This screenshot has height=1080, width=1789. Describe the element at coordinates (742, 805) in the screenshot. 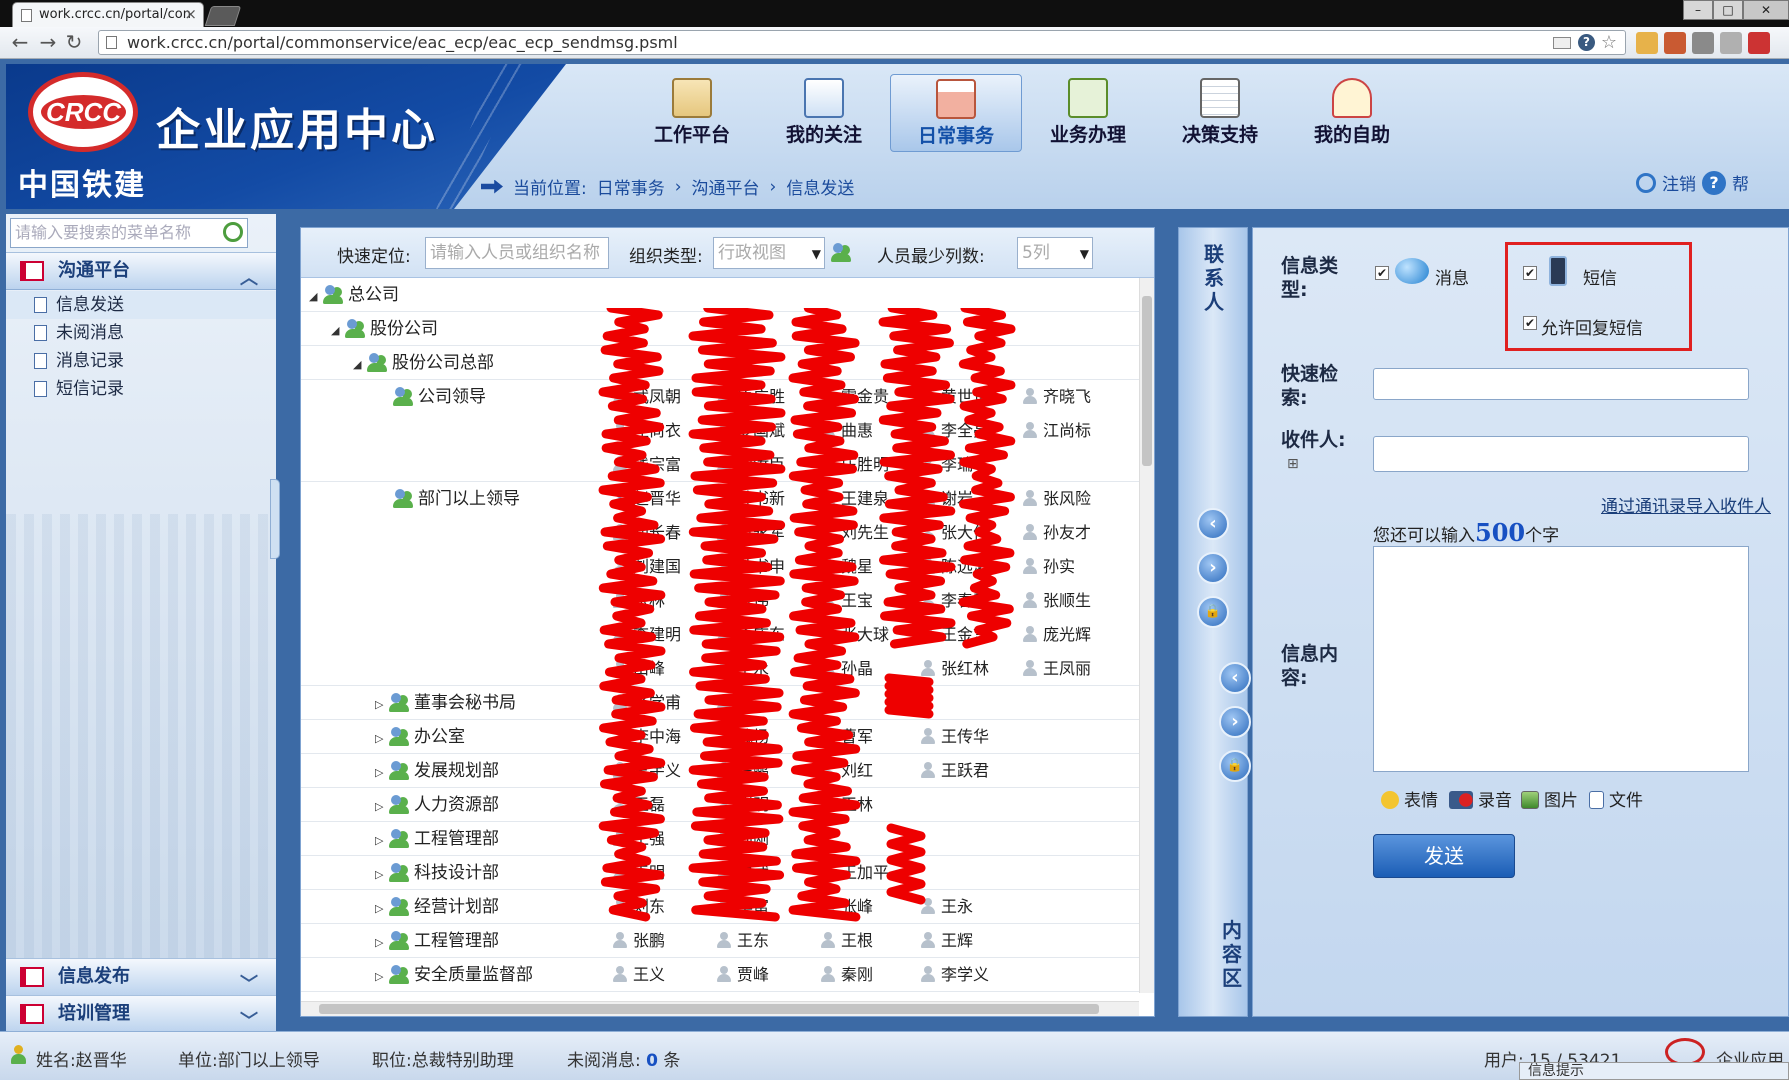

I see `person-entry: 张明` at that location.